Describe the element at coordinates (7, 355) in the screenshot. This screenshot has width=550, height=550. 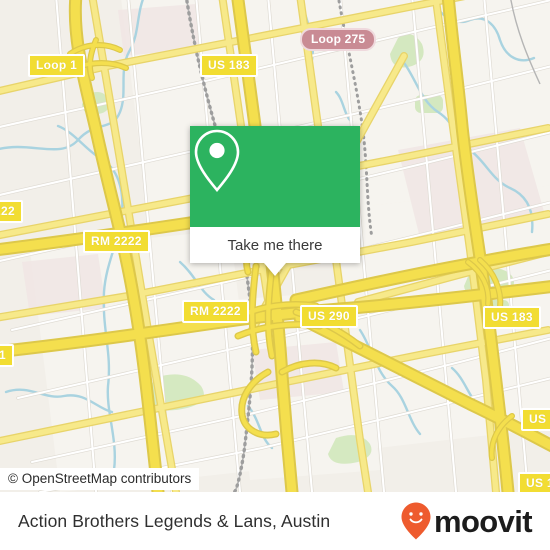
I see `shield-1-clipped: 1` at that location.